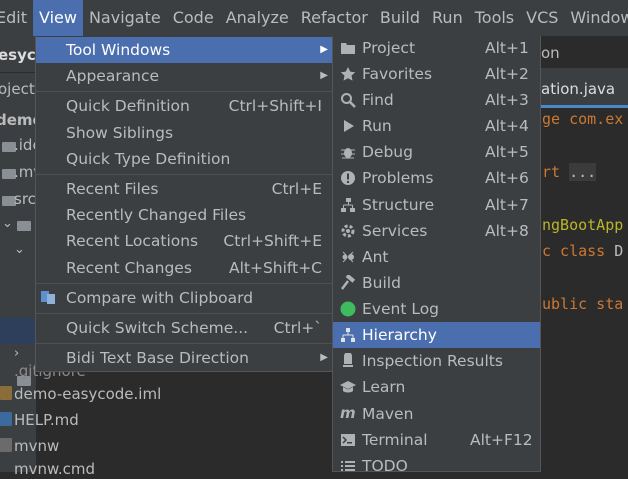 The image size is (628, 479). Describe the element at coordinates (25, 172) in the screenshot. I see `tree-item-mvn: .mv` at that location.